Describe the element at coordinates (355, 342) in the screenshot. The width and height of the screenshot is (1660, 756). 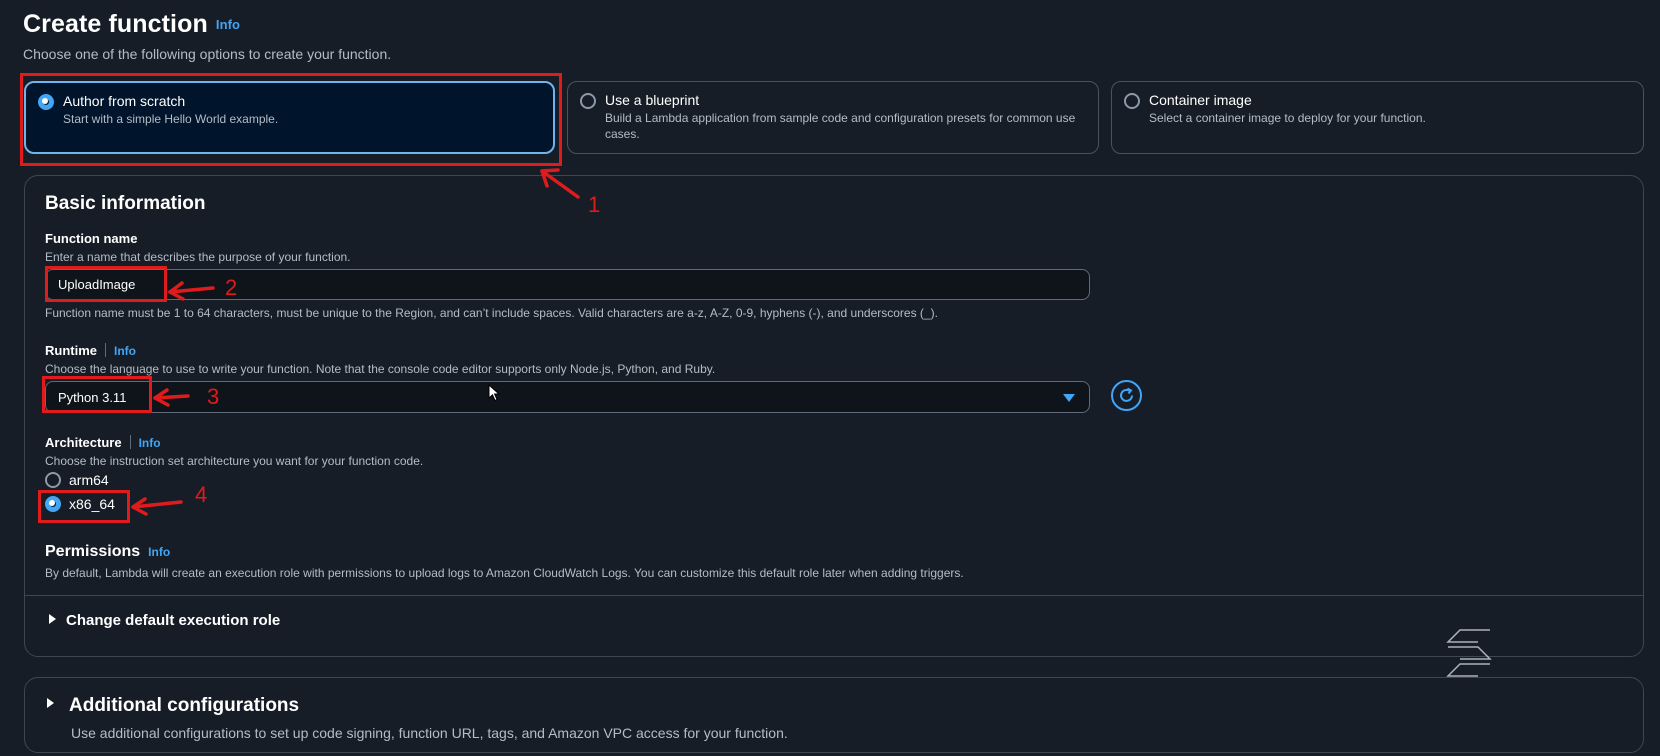
I see `annotation-arrows` at that location.